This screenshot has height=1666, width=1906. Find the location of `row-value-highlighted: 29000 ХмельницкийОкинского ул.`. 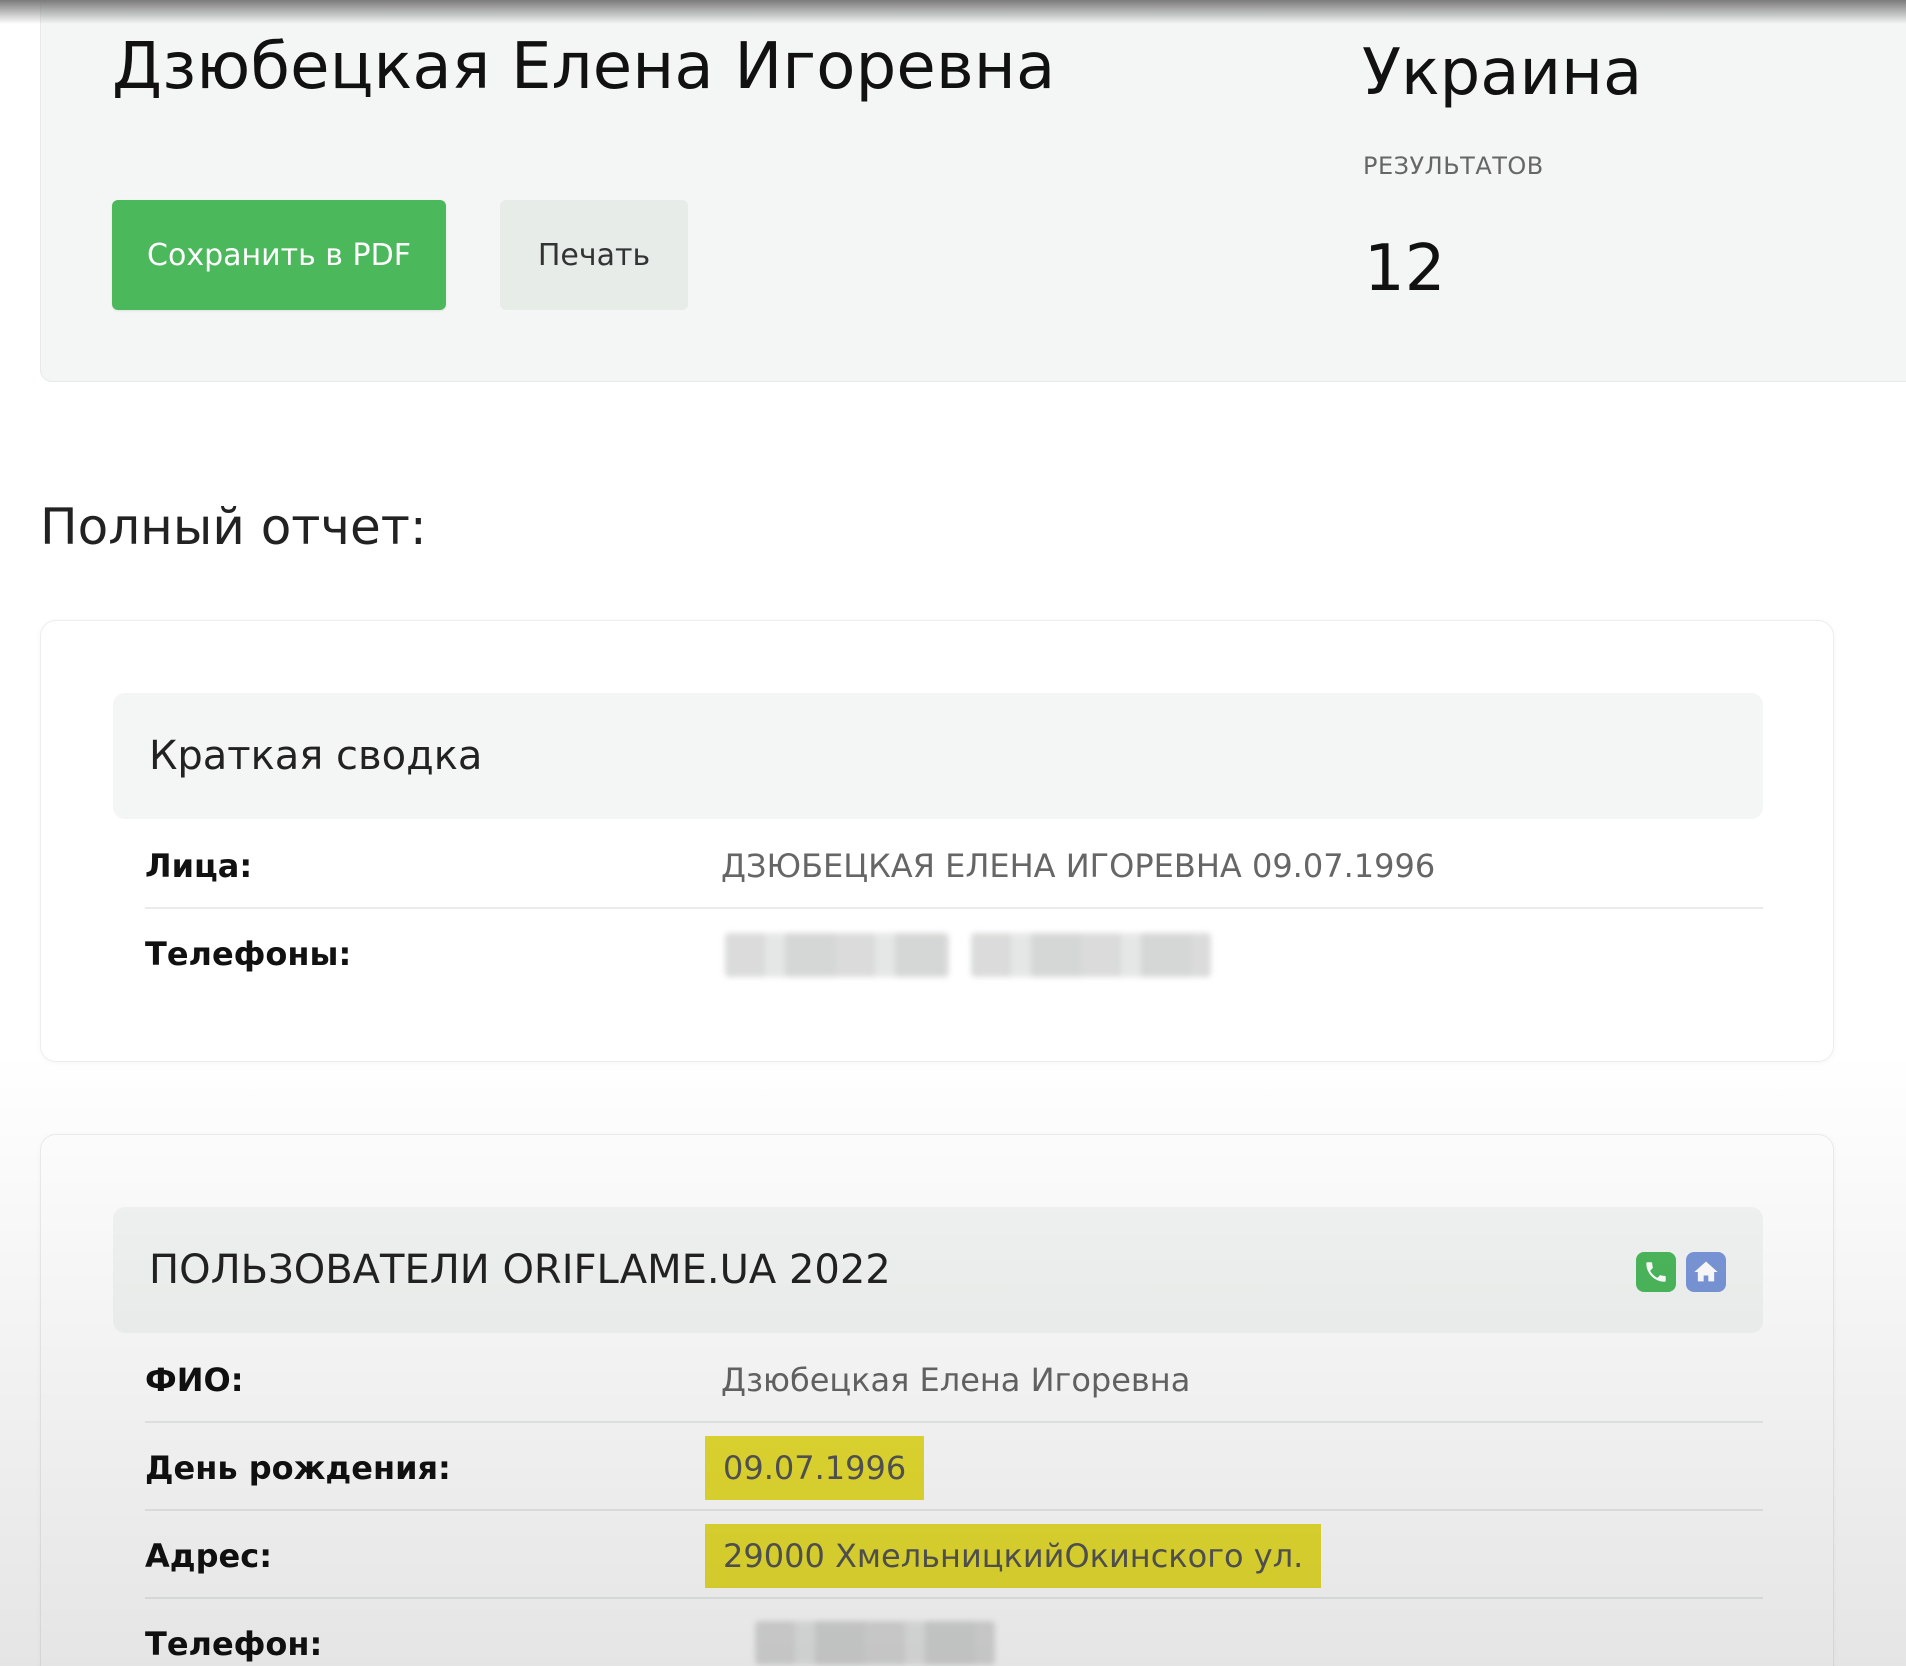

row-value-highlighted: 29000 ХмельницкийОкинского ул. is located at coordinates (1013, 1556).